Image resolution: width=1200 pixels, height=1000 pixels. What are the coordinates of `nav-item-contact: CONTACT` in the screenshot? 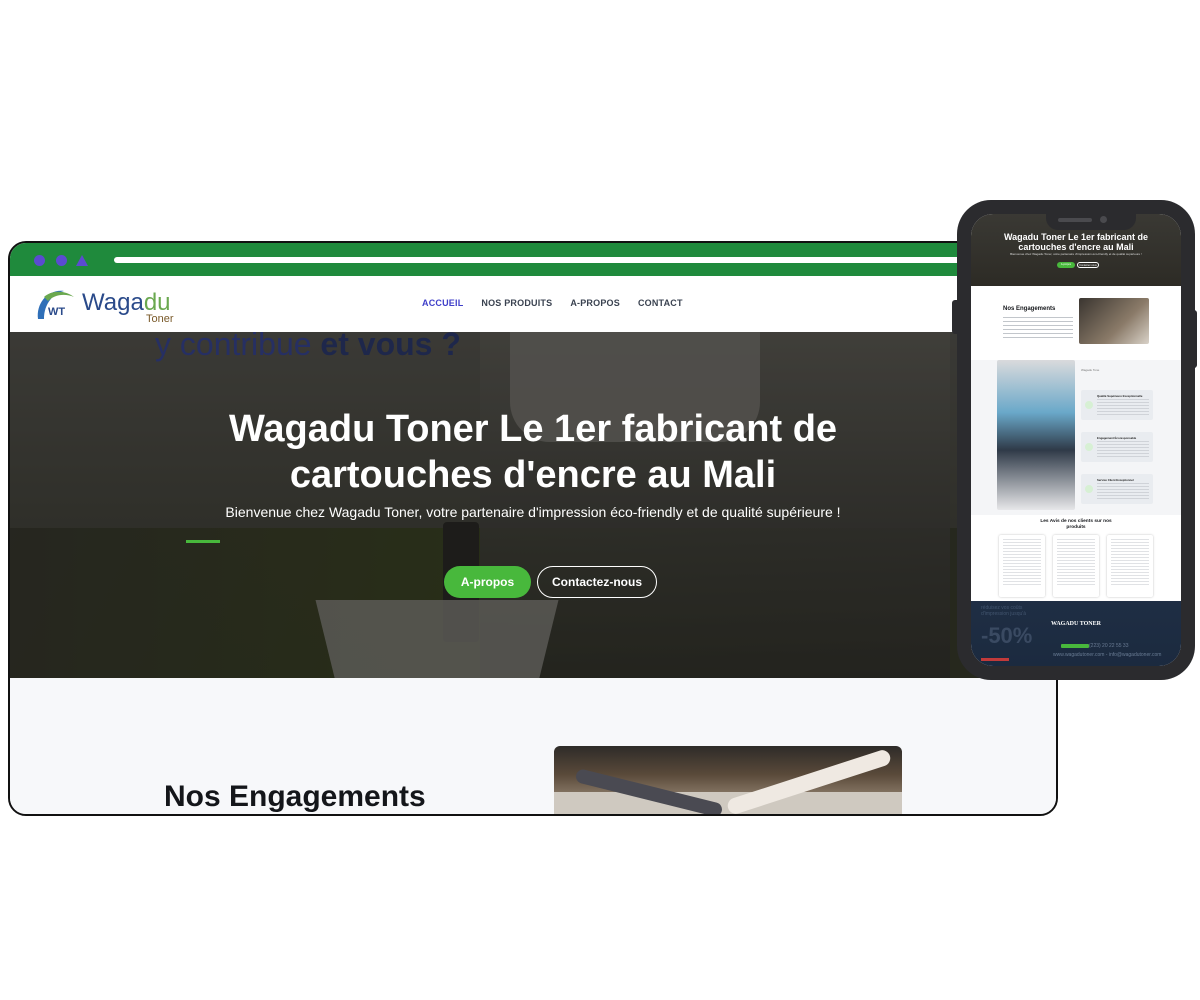 It's located at (660, 303).